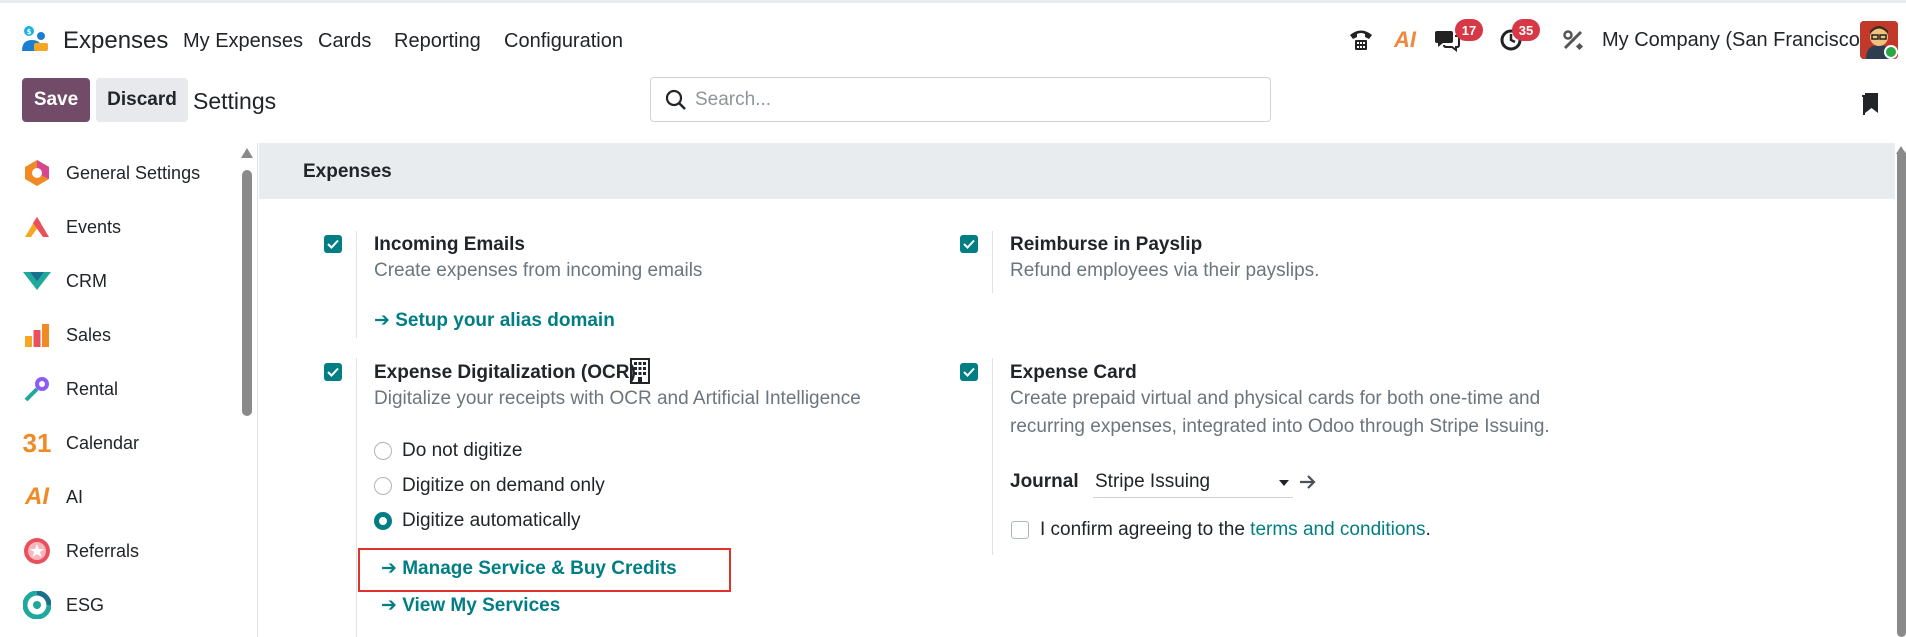 Image resolution: width=1906 pixels, height=637 pixels. Describe the element at coordinates (344, 41) in the screenshot. I see `menu-cards: Cards` at that location.